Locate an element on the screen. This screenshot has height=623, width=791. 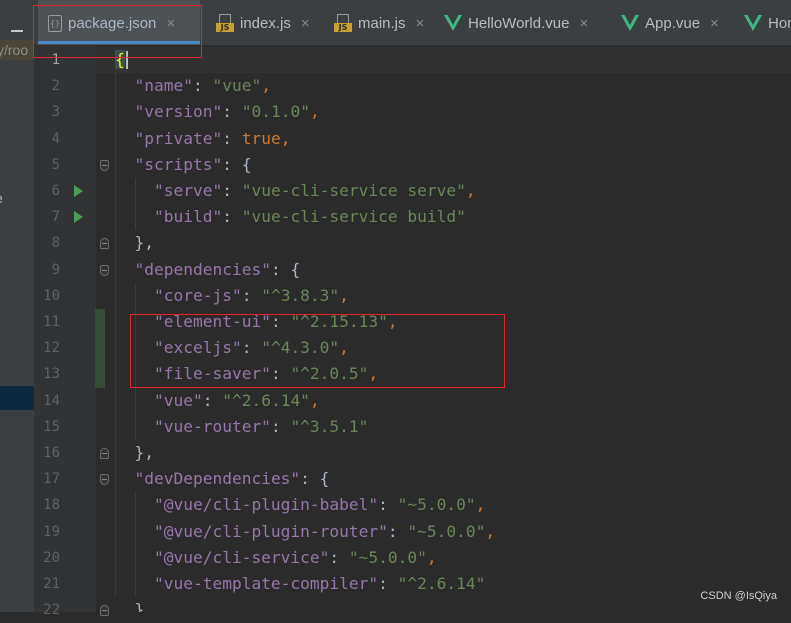
tab-main-js: JS main.js × is located at coordinates (383, 22).